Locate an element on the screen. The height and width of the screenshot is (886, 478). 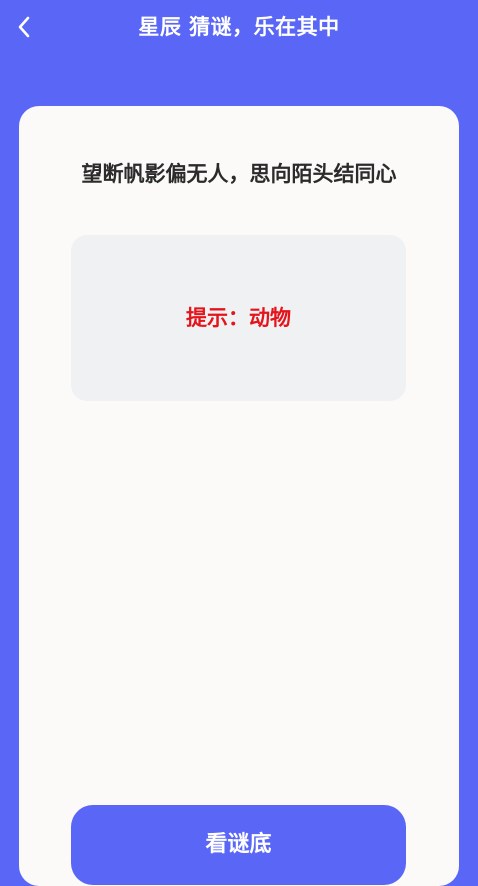
reveal-answer-button: 看谜底 is located at coordinates (238, 845).